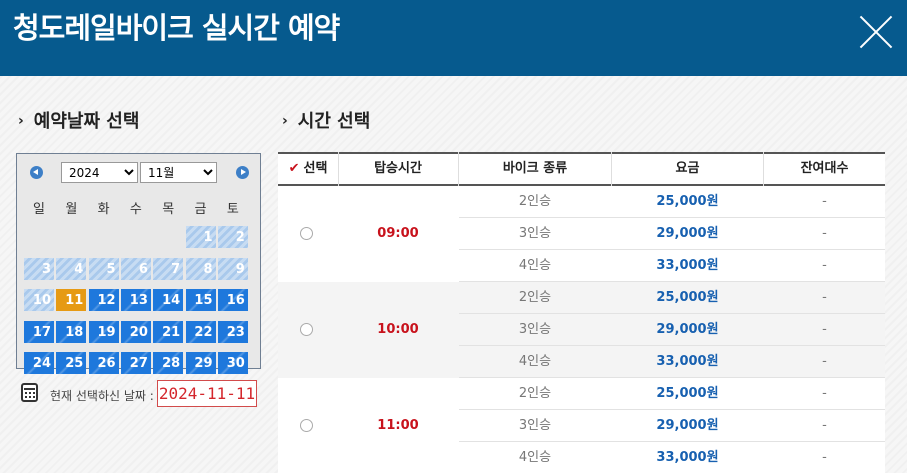 Image resolution: width=907 pixels, height=473 pixels. What do you see at coordinates (200, 209) in the screenshot?
I see `weekday-label: 금` at bounding box center [200, 209].